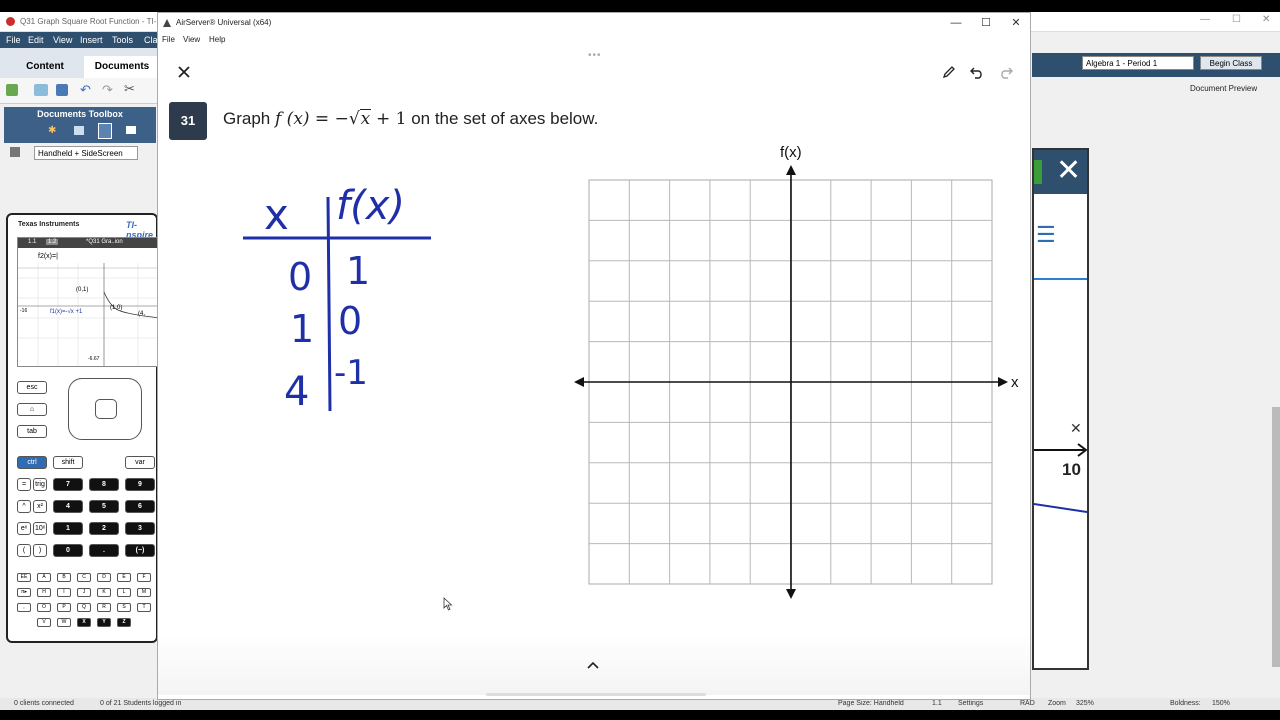 This screenshot has height=720, width=1280. I want to click on new-document-icon, so click(12, 90).